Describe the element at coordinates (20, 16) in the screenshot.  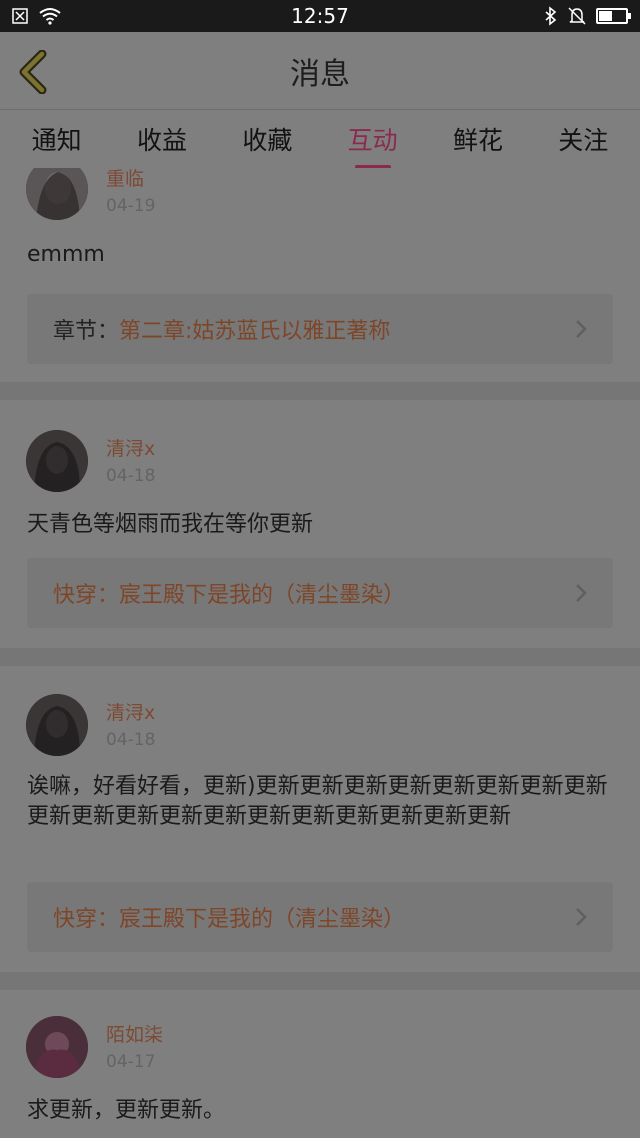
I see `notification-box-icon` at that location.